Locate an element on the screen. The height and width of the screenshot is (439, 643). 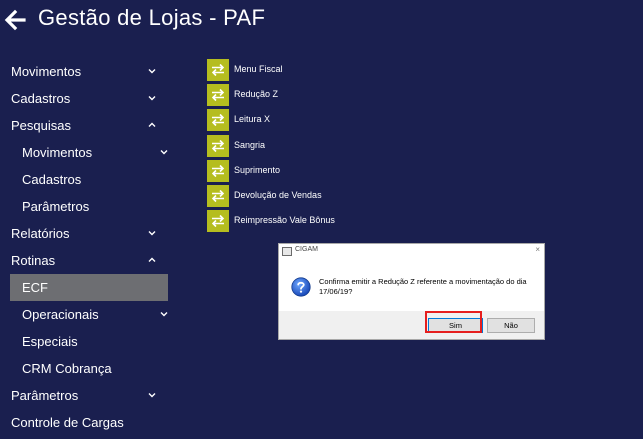
sidebar-item-operacionais: Operacionais is located at coordinates (87, 314).